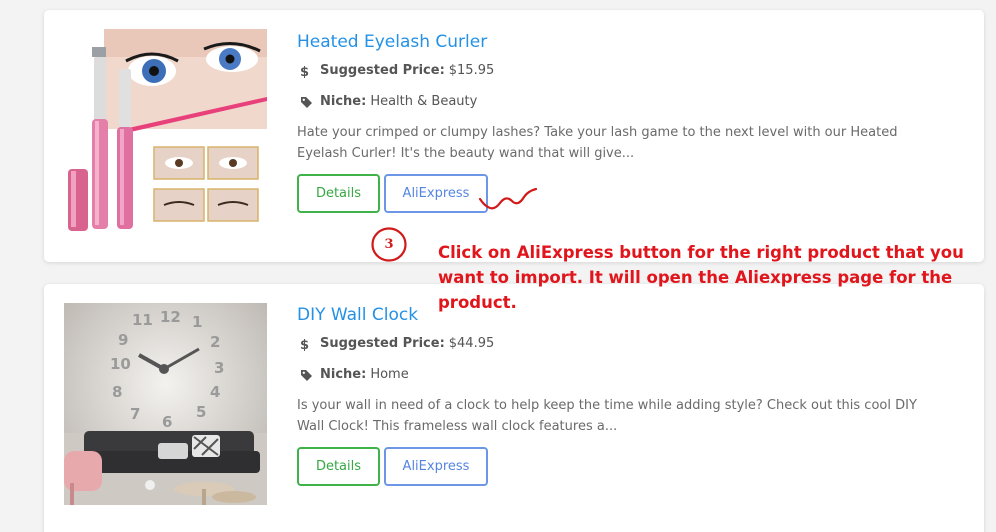  Describe the element at coordinates (630, 102) in the screenshot. I see `niche: Niche: Health & Beauty` at that location.